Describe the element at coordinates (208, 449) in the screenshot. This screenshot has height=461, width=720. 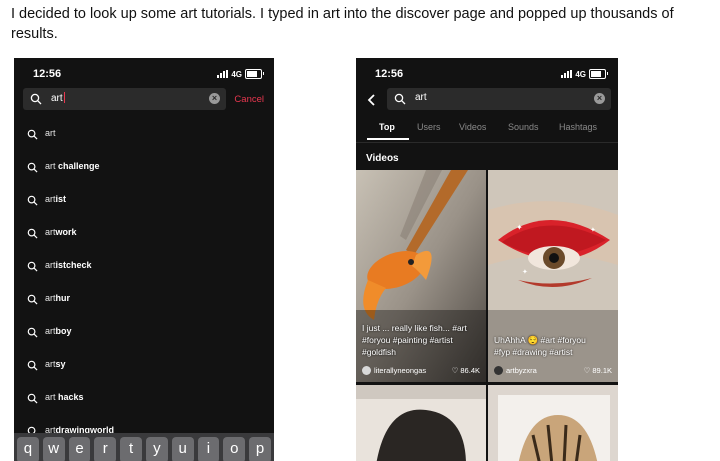
I see `key-i: i` at that location.